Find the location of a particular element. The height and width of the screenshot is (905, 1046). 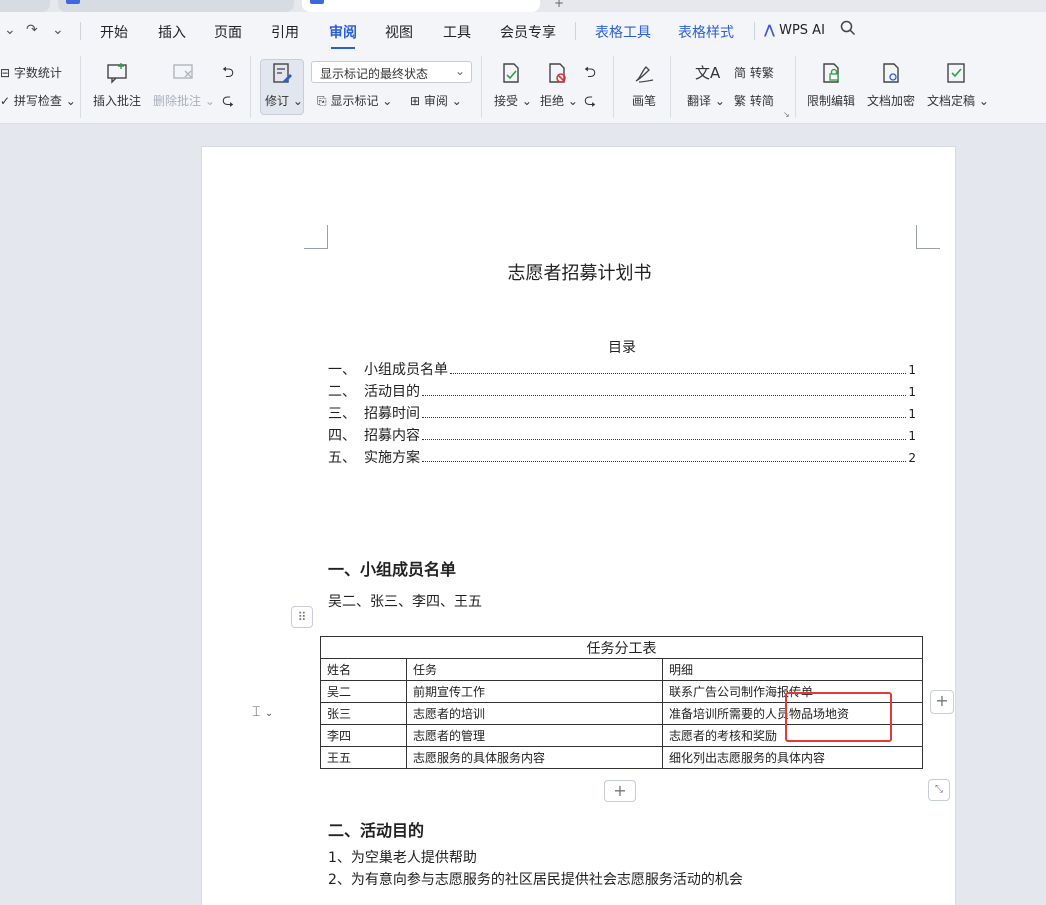

table-cell: 李四 is located at coordinates (363, 735).